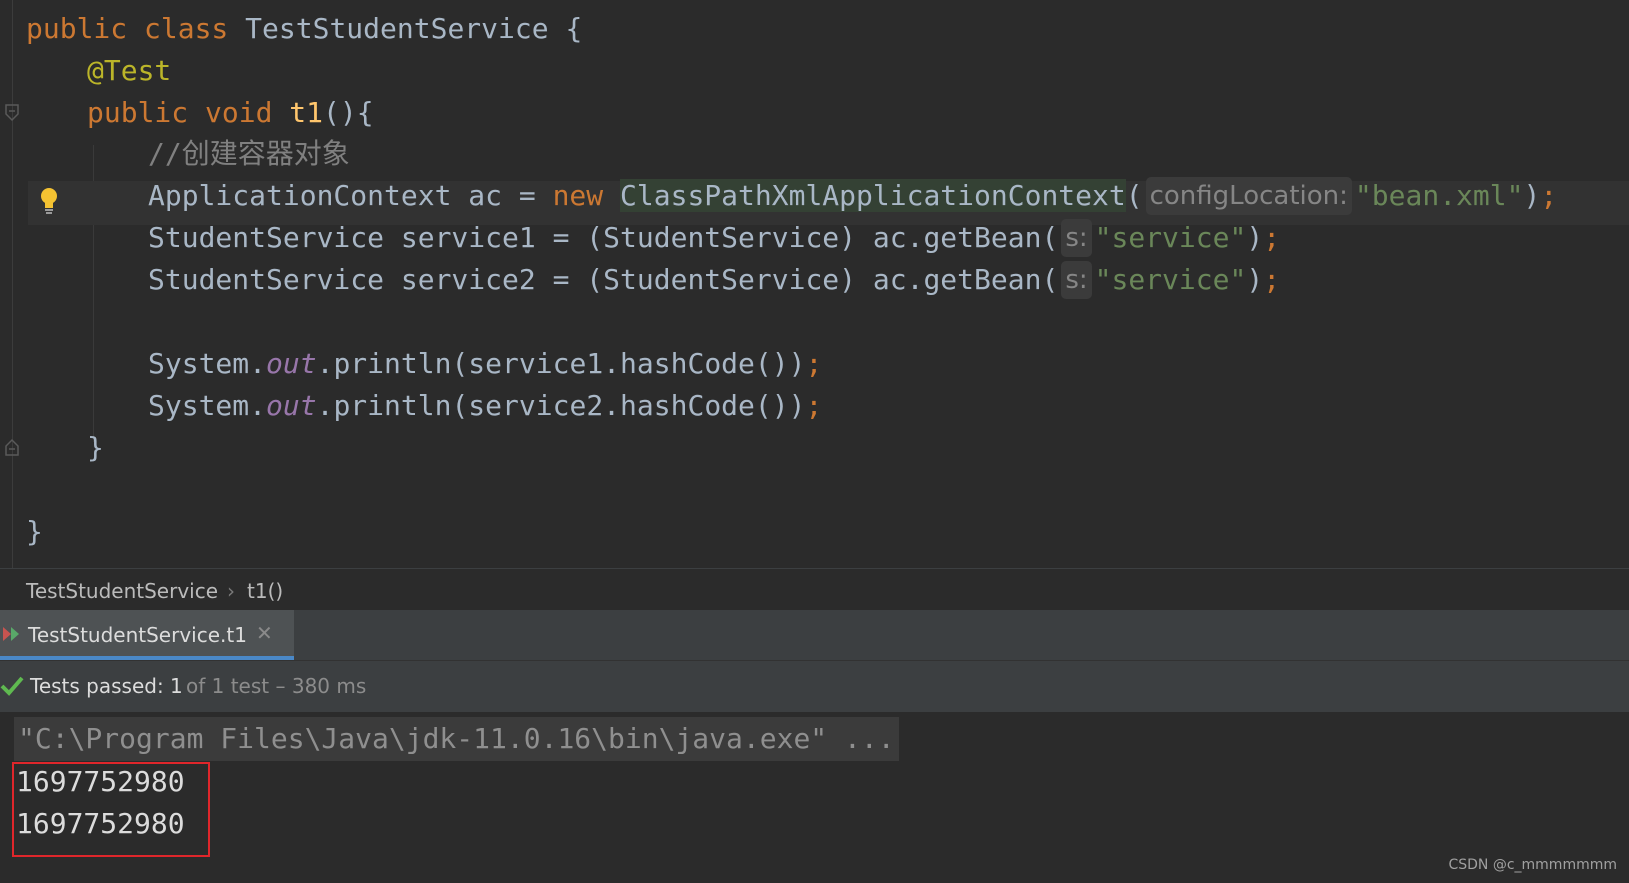 Image resolution: width=1629 pixels, height=883 pixels. Describe the element at coordinates (265, 591) in the screenshot. I see `breadcrumb-method: t1()` at that location.